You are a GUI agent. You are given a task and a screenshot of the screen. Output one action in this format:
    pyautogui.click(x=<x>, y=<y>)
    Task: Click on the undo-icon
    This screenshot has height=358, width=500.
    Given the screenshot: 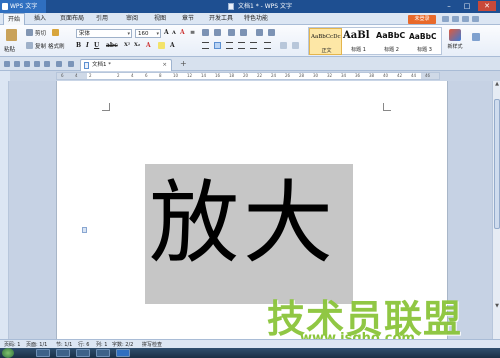 What is the action you would take?
    pyautogui.click(x=59, y=64)
    